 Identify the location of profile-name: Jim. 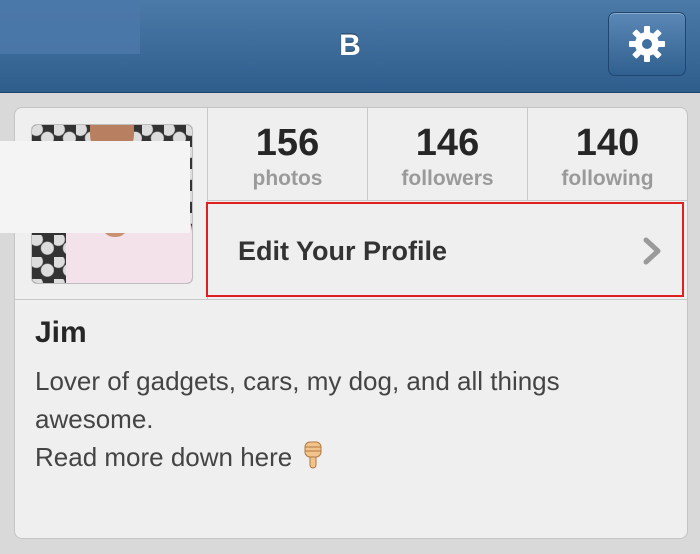
(61, 332).